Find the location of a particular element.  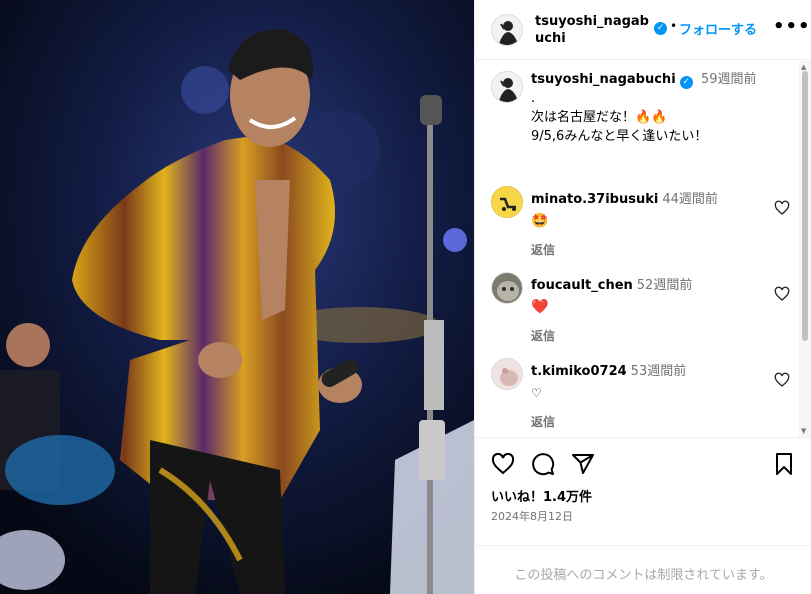

author-avatar is located at coordinates (507, 30).